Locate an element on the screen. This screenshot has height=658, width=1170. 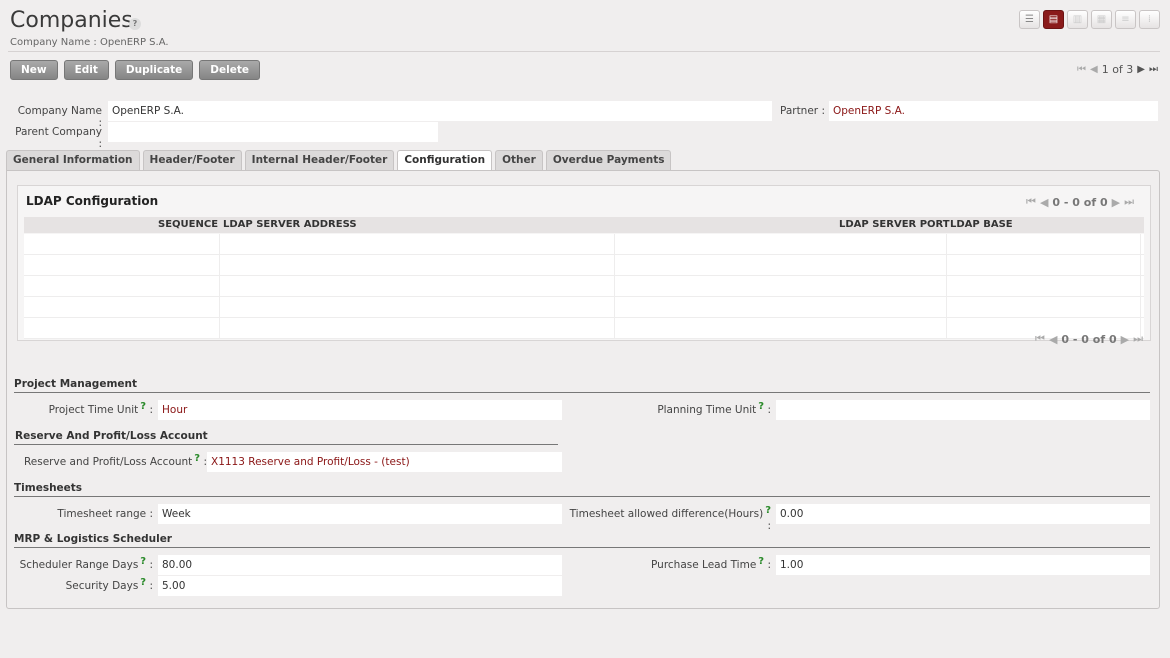
ldap-title: LDAP Configuration is located at coordinates (92, 201).